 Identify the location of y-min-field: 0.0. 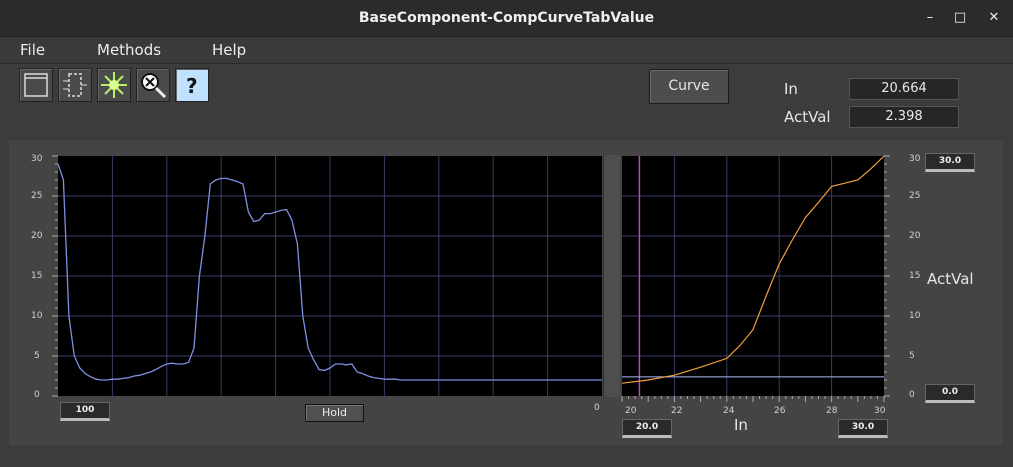
(950, 393).